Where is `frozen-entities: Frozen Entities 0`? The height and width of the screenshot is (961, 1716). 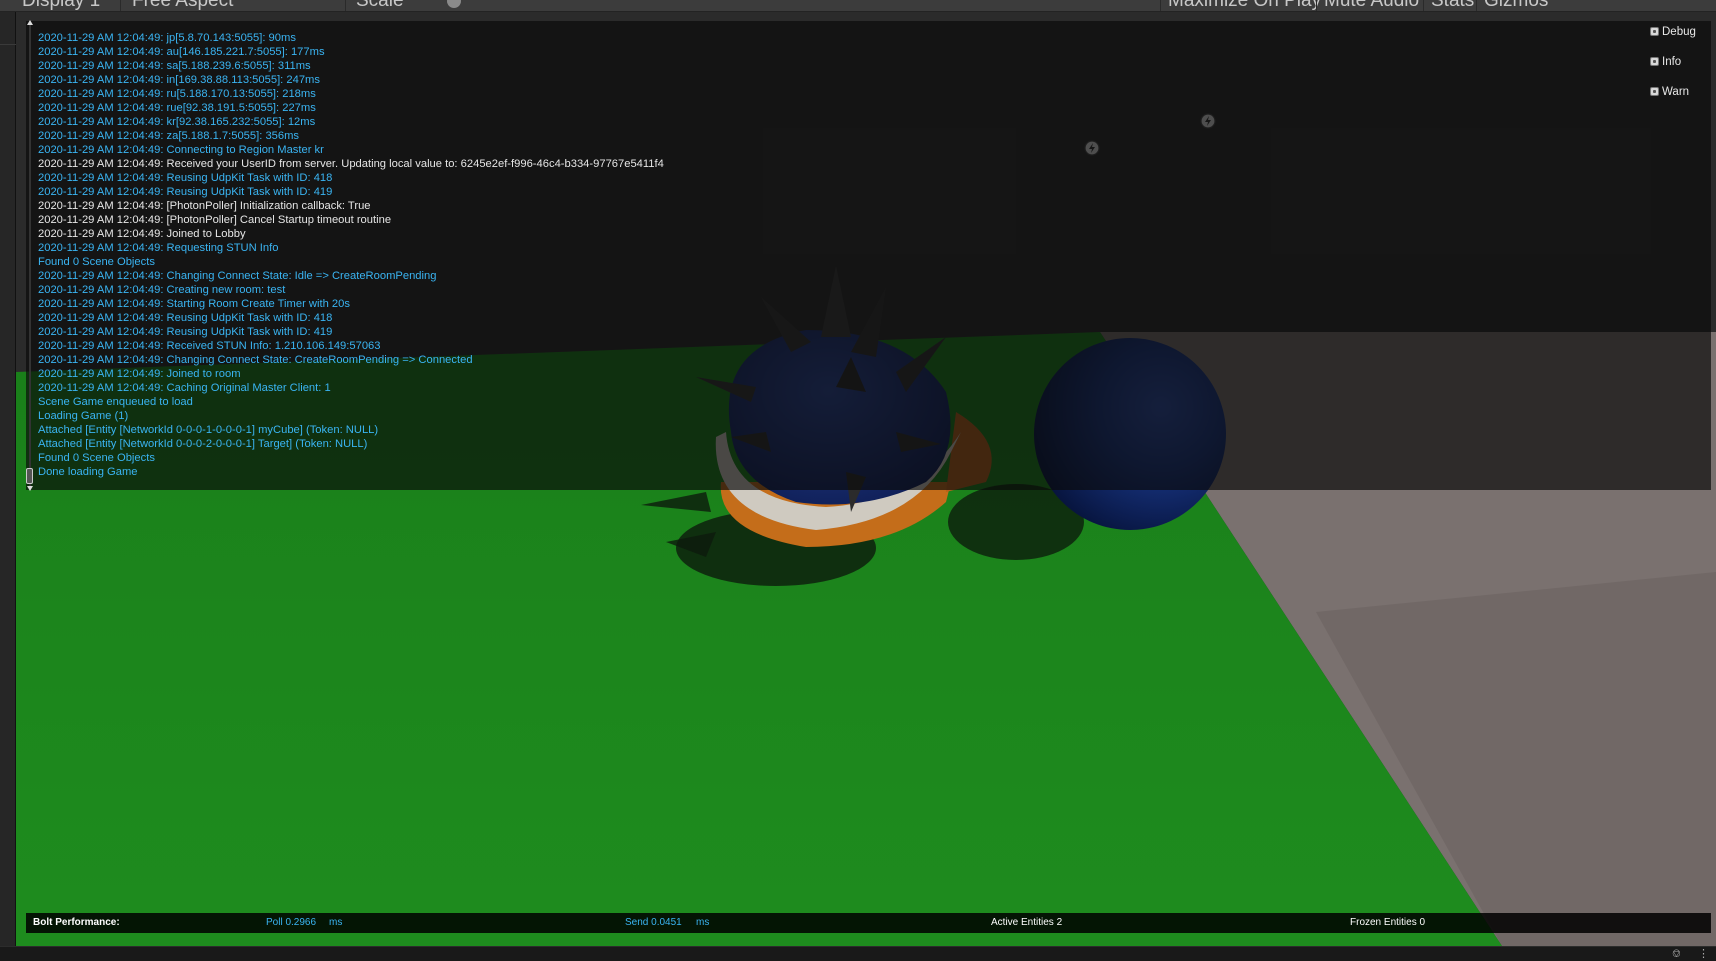
frozen-entities: Frozen Entities 0 is located at coordinates (1388, 922).